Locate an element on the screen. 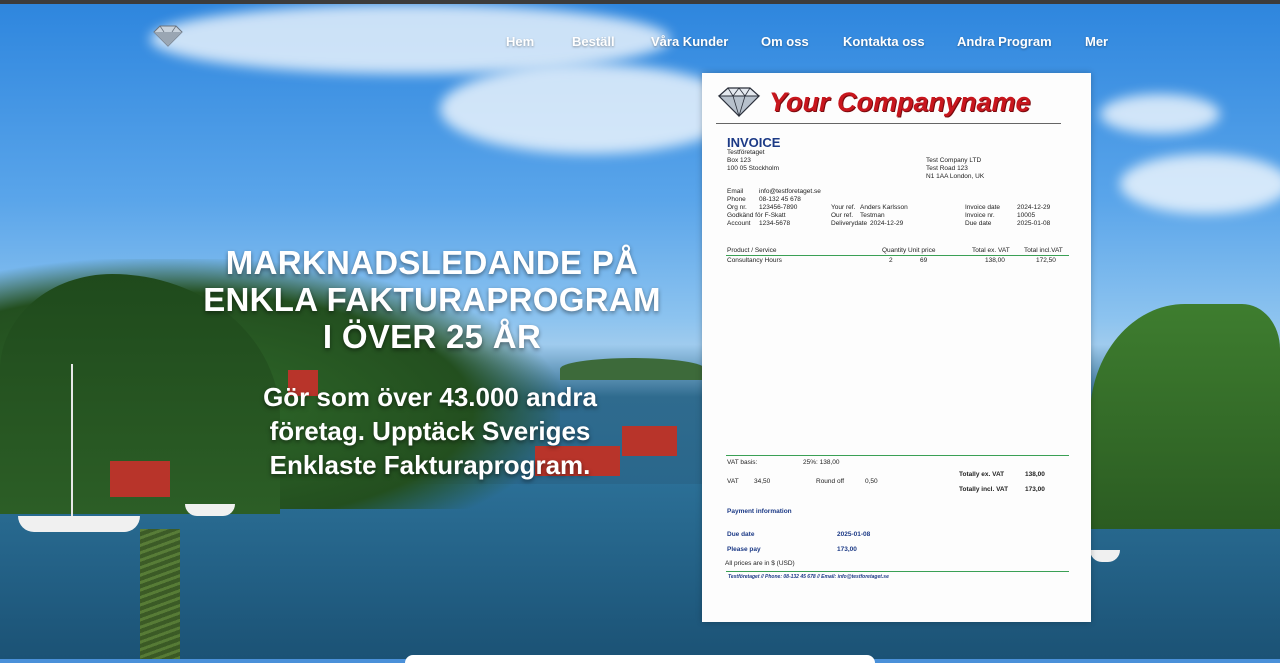  subheadline-line: Gör som över 43.000 andra is located at coordinates (430, 397).